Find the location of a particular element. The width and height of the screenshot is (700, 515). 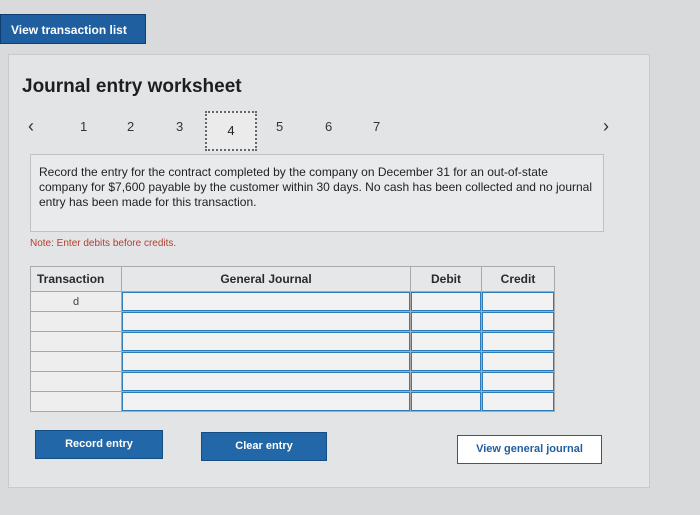

page-tab-7: 7 is located at coordinates (376, 126).